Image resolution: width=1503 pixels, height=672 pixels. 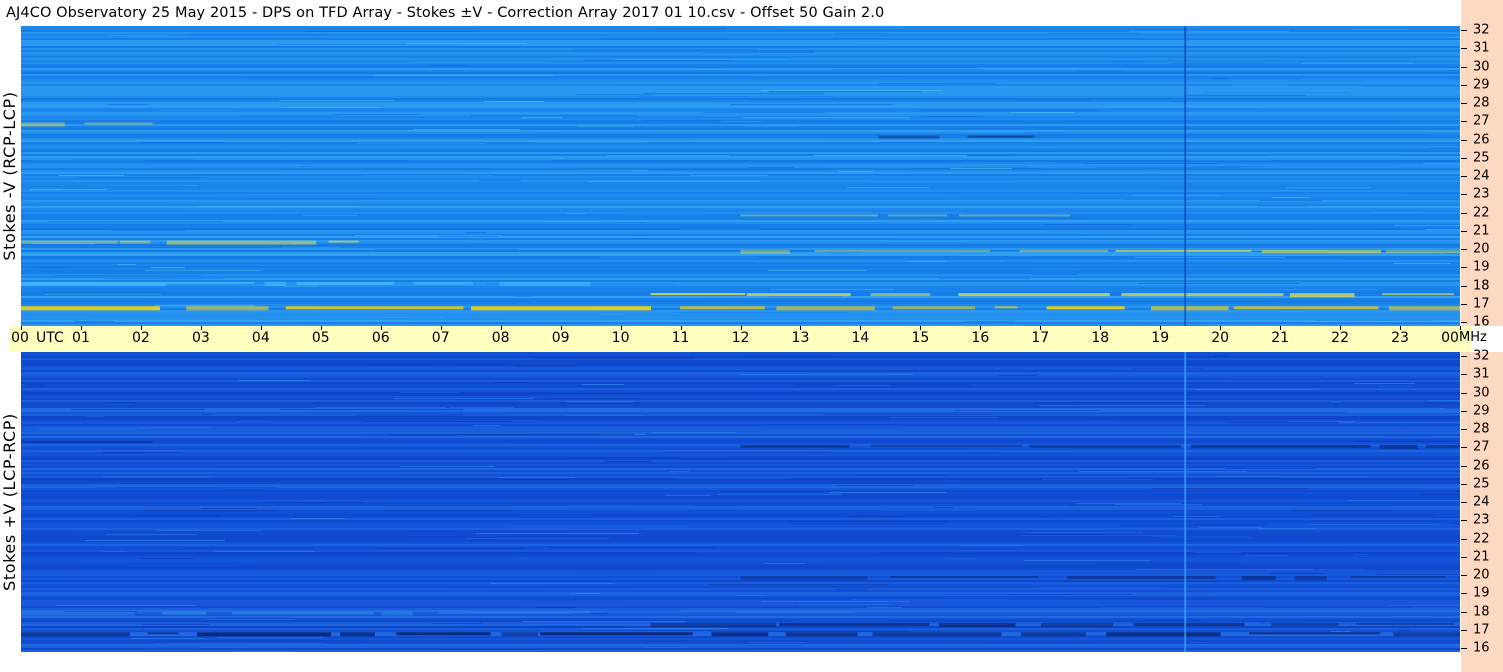 I want to click on frequency-tick-label: 17, so click(x=1481, y=630).